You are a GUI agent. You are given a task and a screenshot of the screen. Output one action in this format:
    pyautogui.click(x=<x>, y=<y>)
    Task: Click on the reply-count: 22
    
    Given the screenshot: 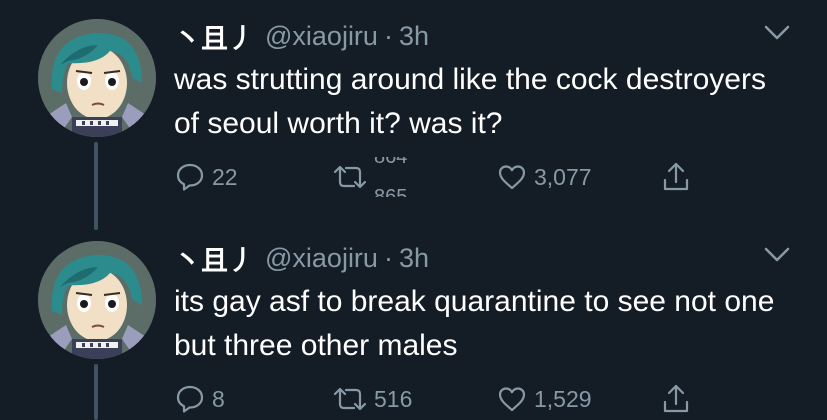 What is the action you would take?
    pyautogui.click(x=225, y=176)
    